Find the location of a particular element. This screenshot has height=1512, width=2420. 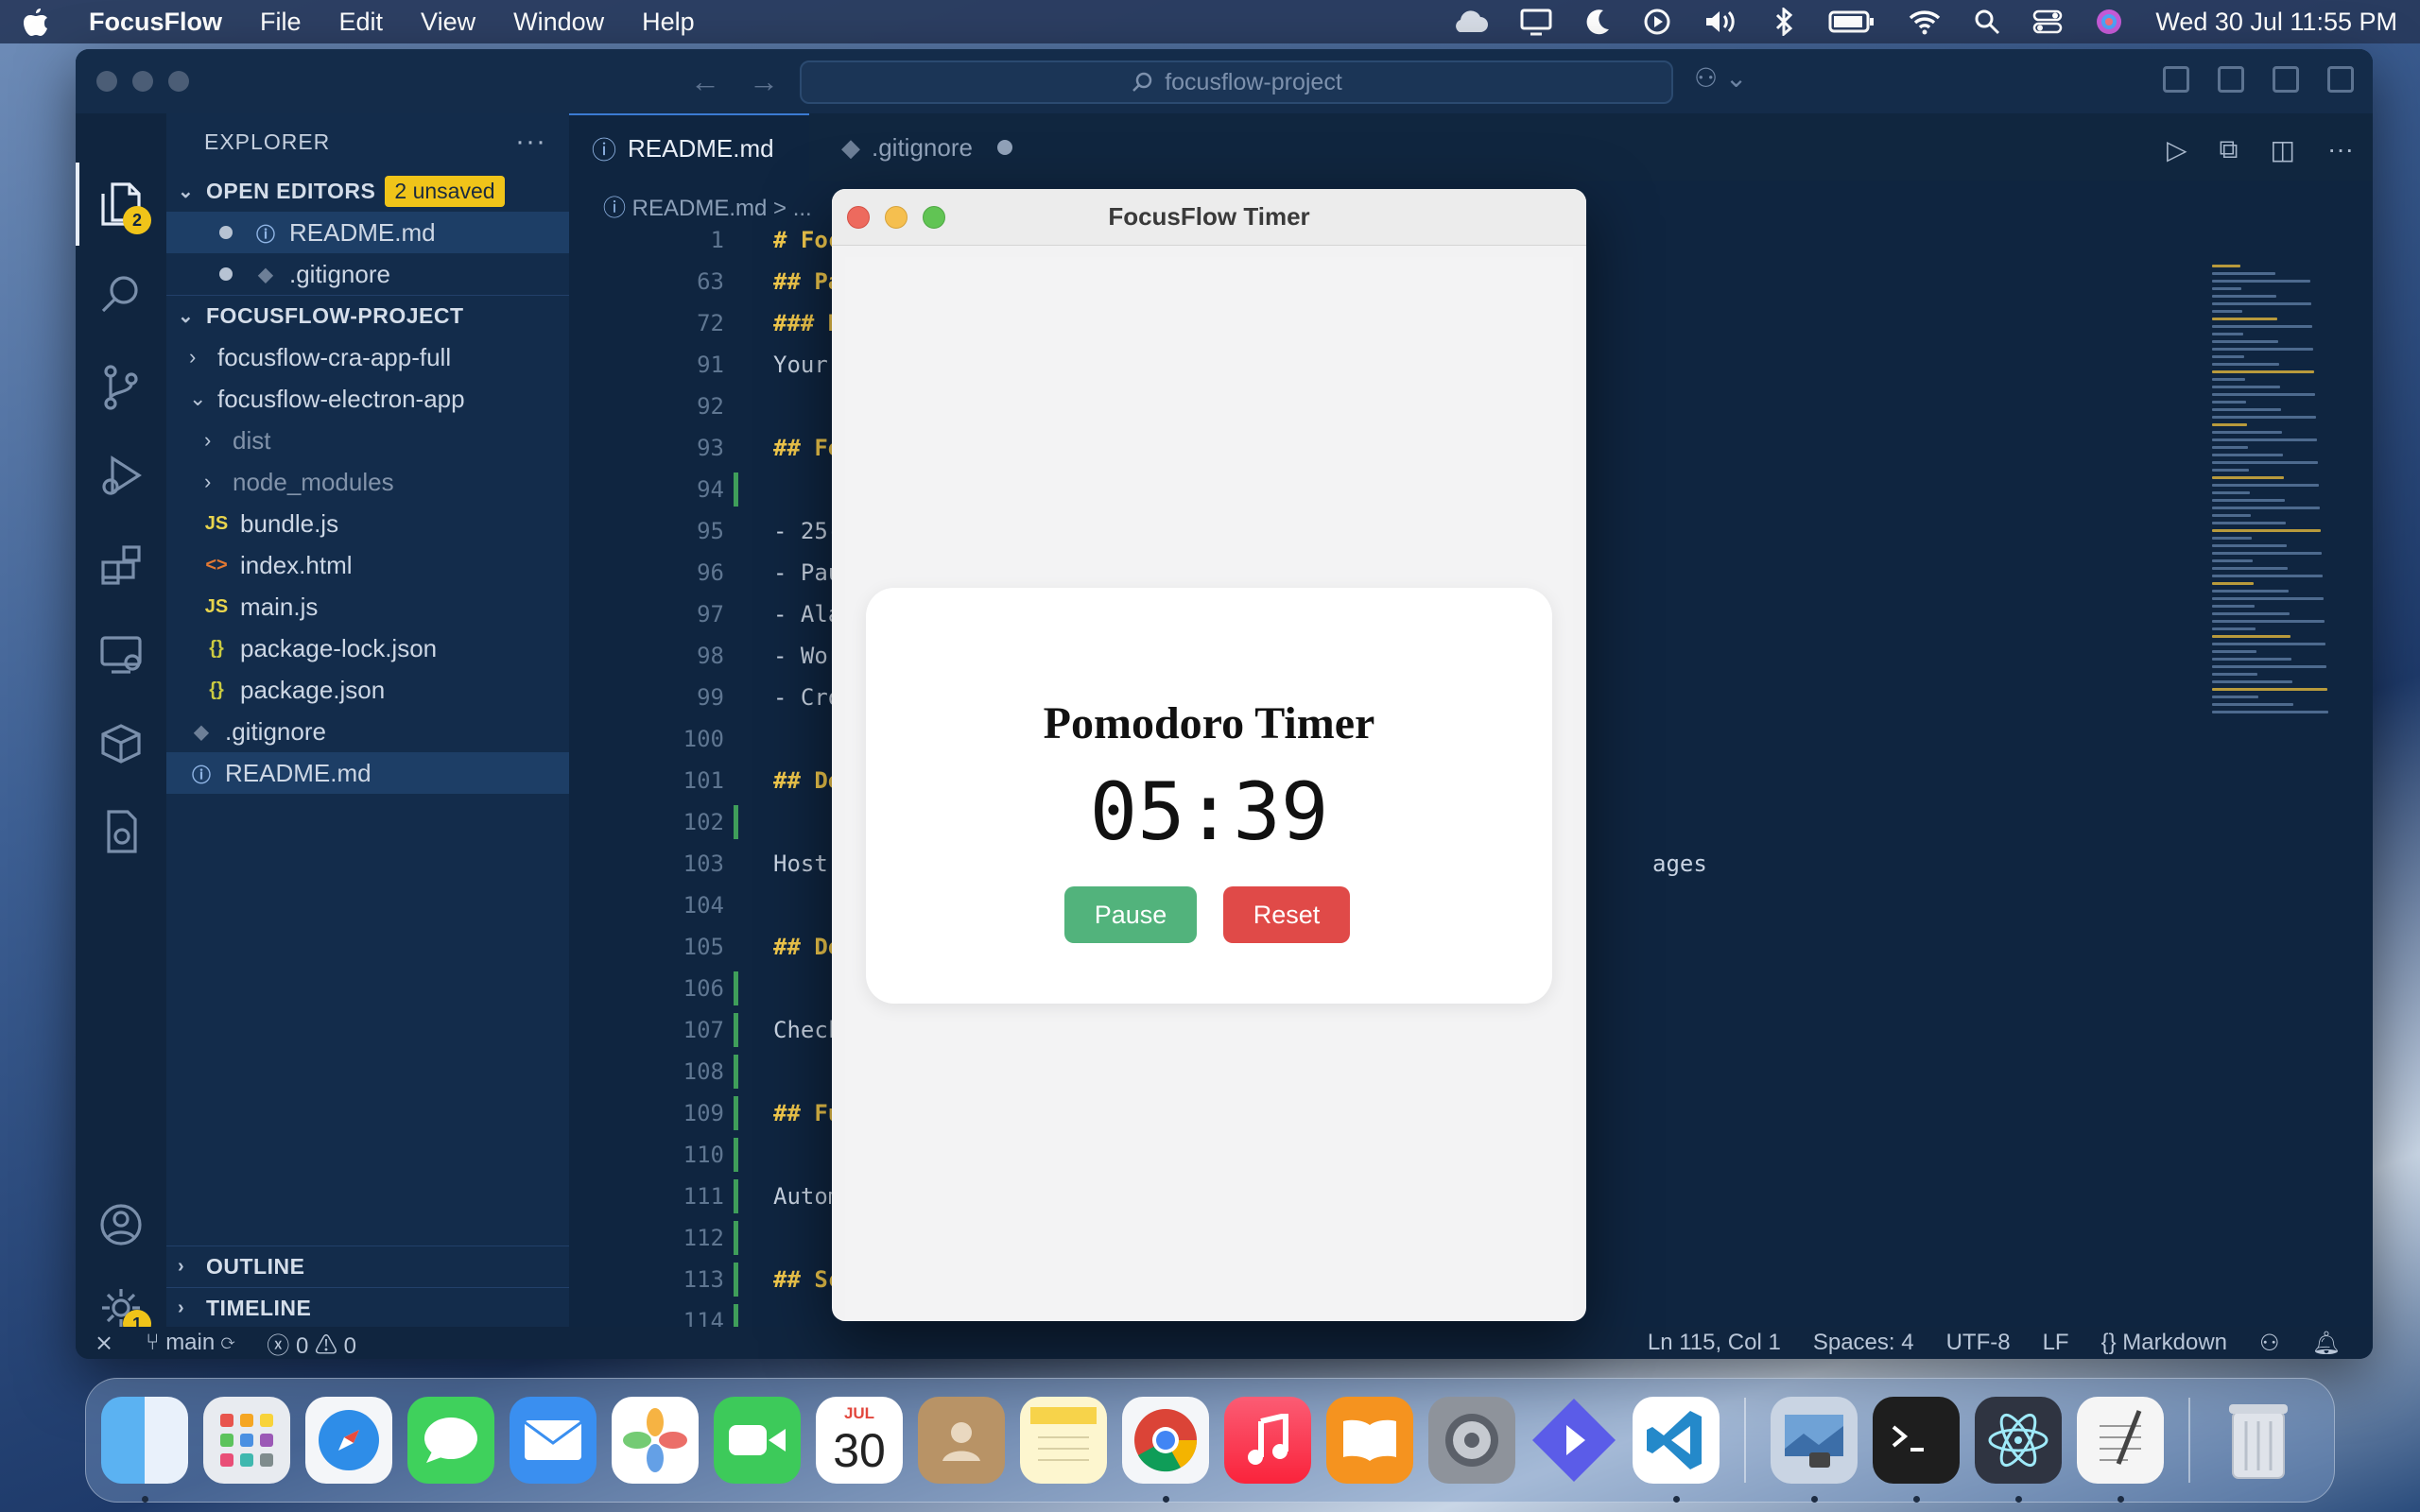

command-center-search: focusflow-project is located at coordinates (1236, 82).